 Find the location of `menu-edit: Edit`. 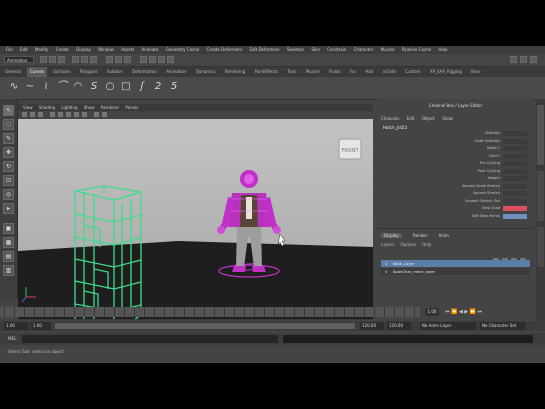

menu-edit: Edit is located at coordinates (24, 50).